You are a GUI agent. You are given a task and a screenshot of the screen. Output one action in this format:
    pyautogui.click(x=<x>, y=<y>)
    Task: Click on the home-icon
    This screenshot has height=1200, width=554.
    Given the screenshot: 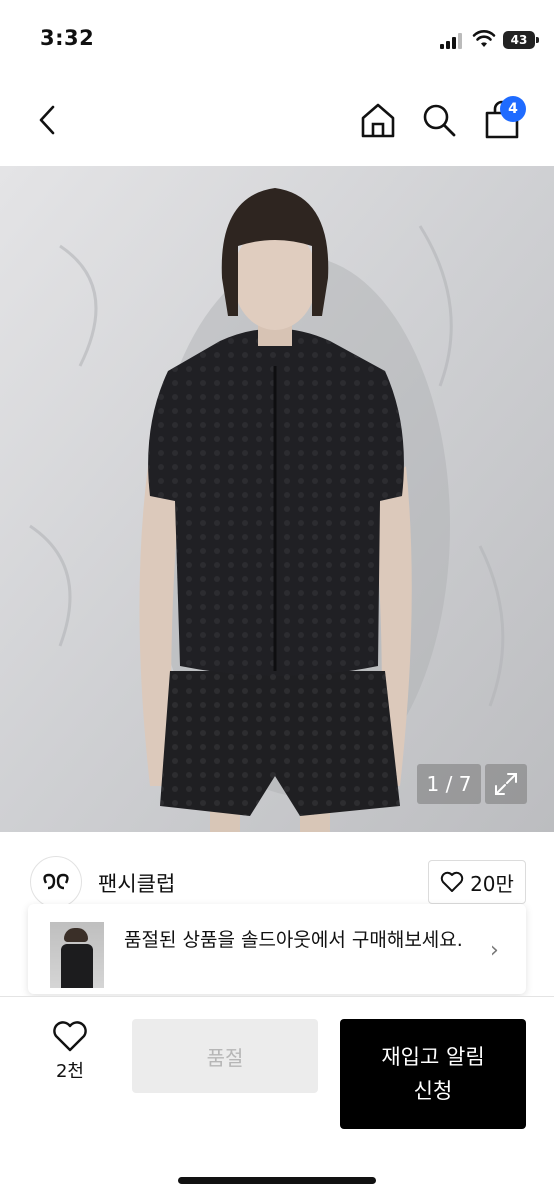 What is the action you would take?
    pyautogui.click(x=378, y=120)
    